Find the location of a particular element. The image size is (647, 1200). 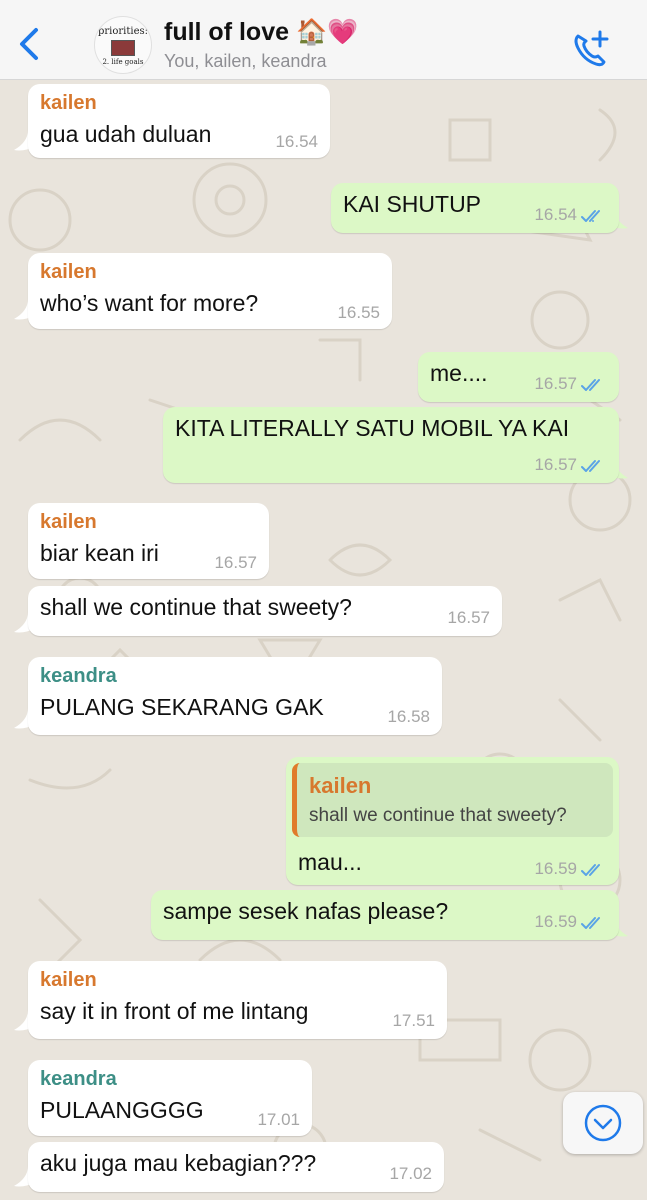

avatar-text-top: priorities: is located at coordinates (122, 31).